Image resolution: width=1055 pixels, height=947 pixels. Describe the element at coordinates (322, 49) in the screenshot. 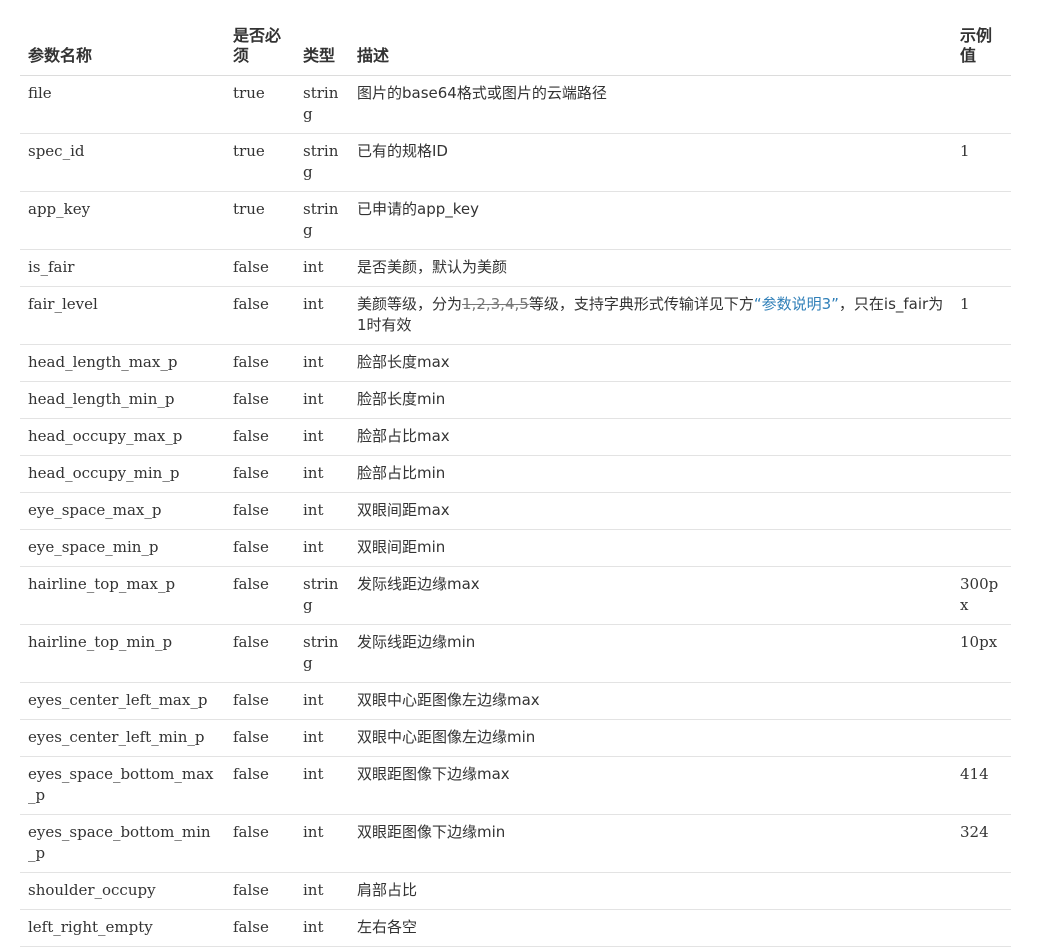

I see `header-type: 类型` at that location.